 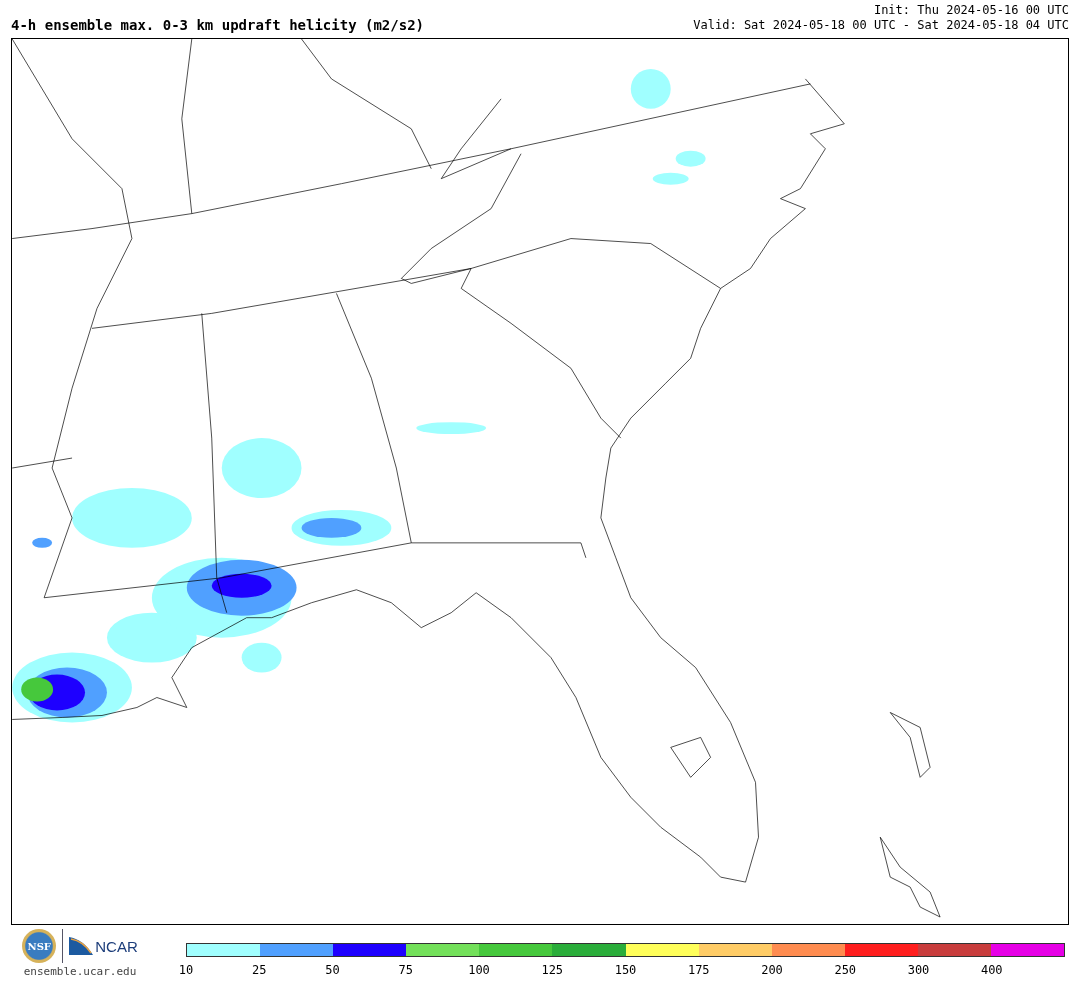 I want to click on site-url: ensemble.ucar.edu, so click(x=80, y=971).